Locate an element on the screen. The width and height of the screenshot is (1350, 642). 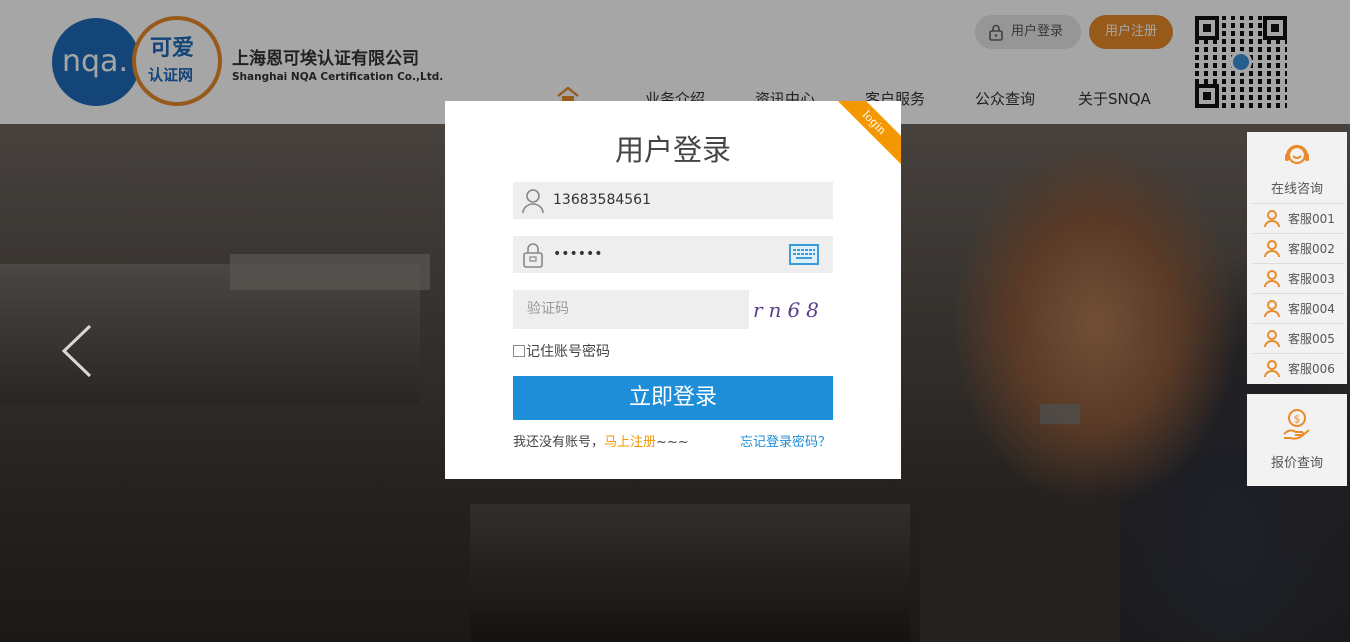
agent-item: 客服004 is located at coordinates (1298, 308).